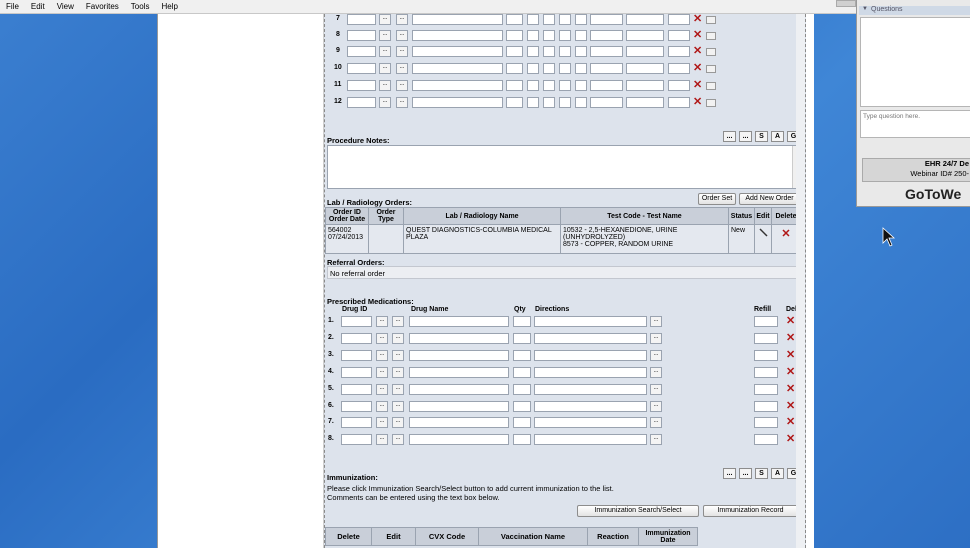  What do you see at coordinates (846, 3) in the screenshot?
I see `window-control` at bounding box center [846, 3].